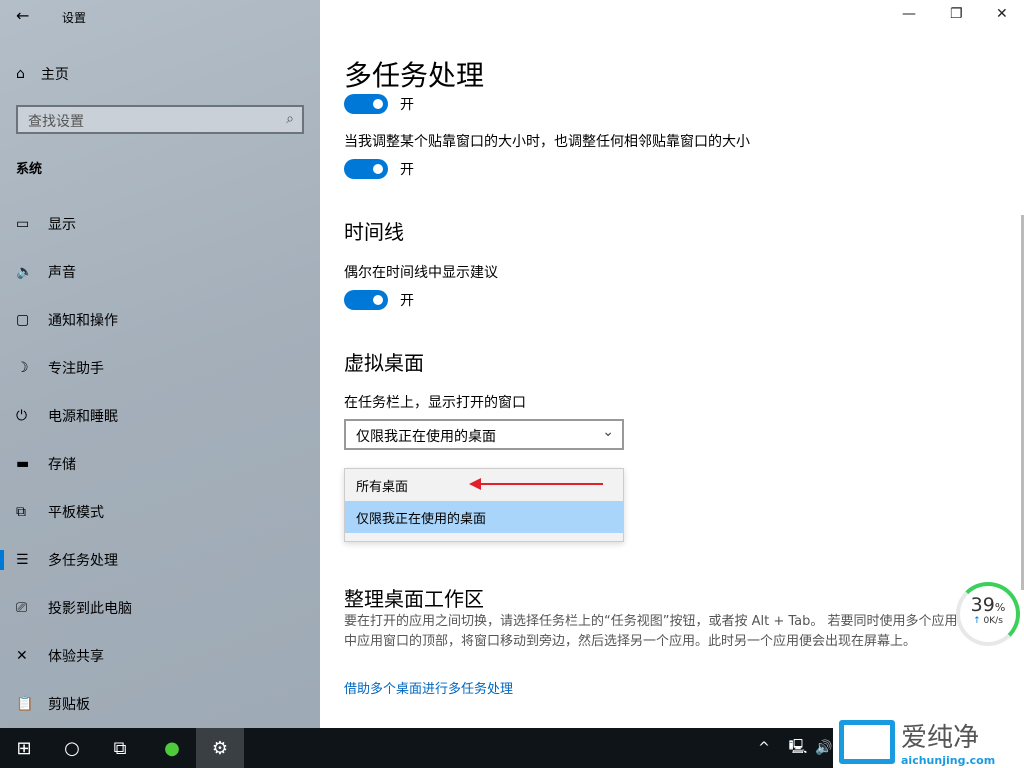  I want to click on sidebar-item-4: ⏻ 电源和睡眠, so click(160, 416).